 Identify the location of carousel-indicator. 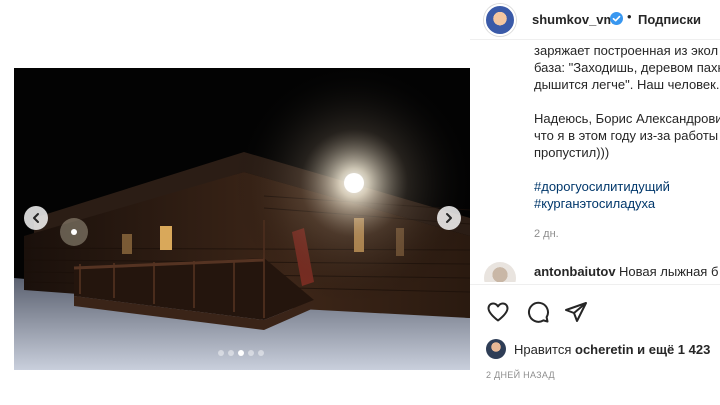
(241, 353).